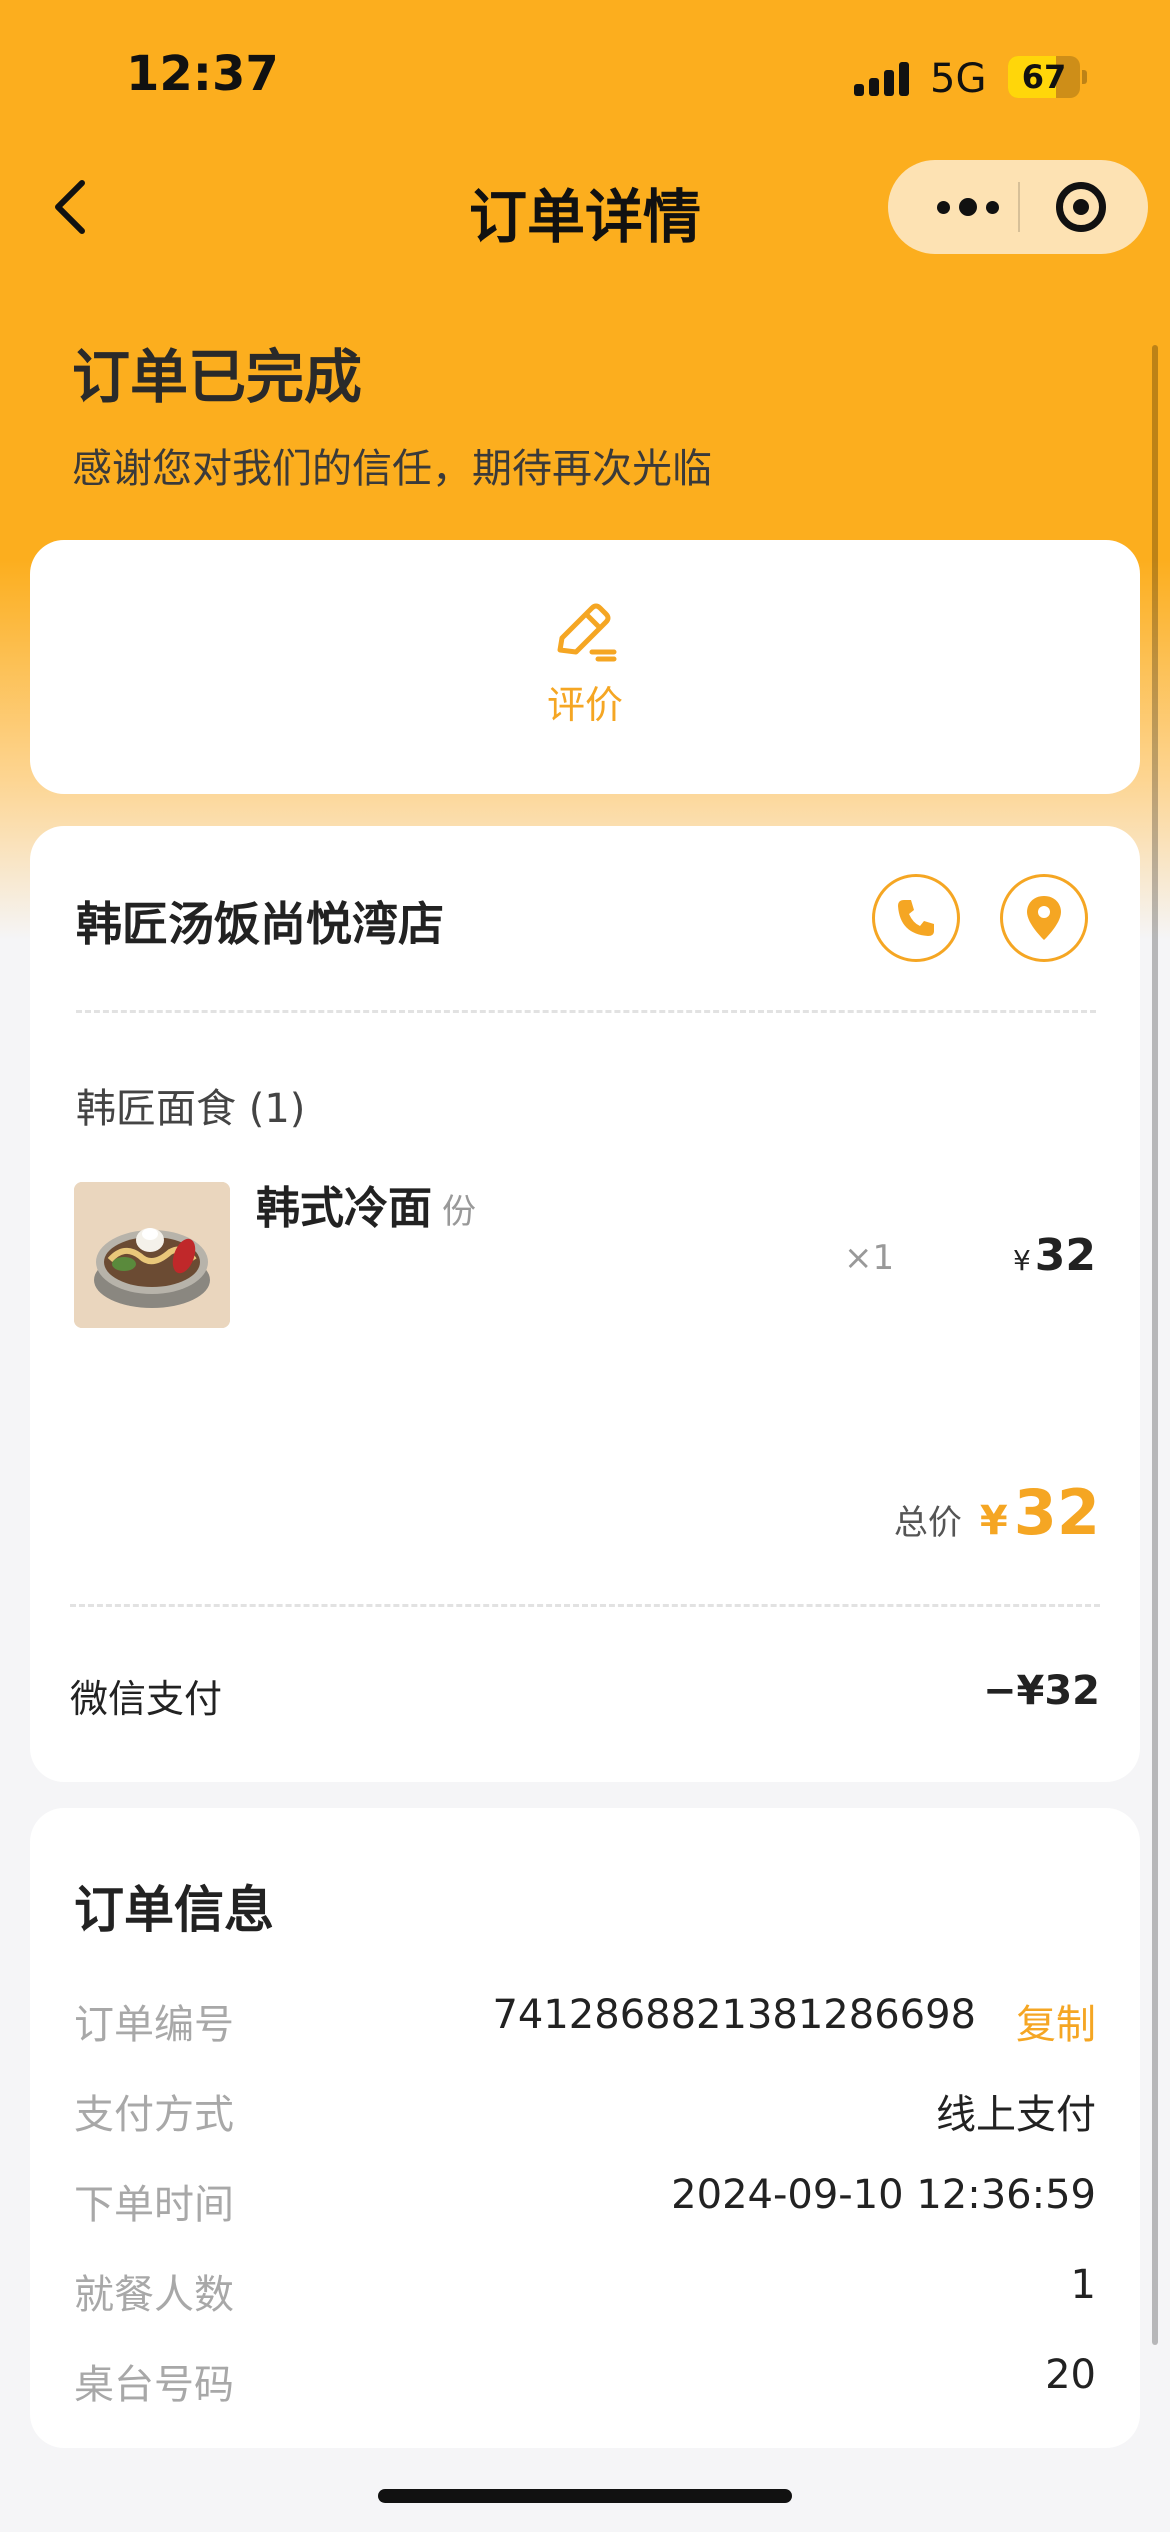 The image size is (1170, 2532). What do you see at coordinates (202, 74) in the screenshot?
I see `status-time: 12:37` at bounding box center [202, 74].